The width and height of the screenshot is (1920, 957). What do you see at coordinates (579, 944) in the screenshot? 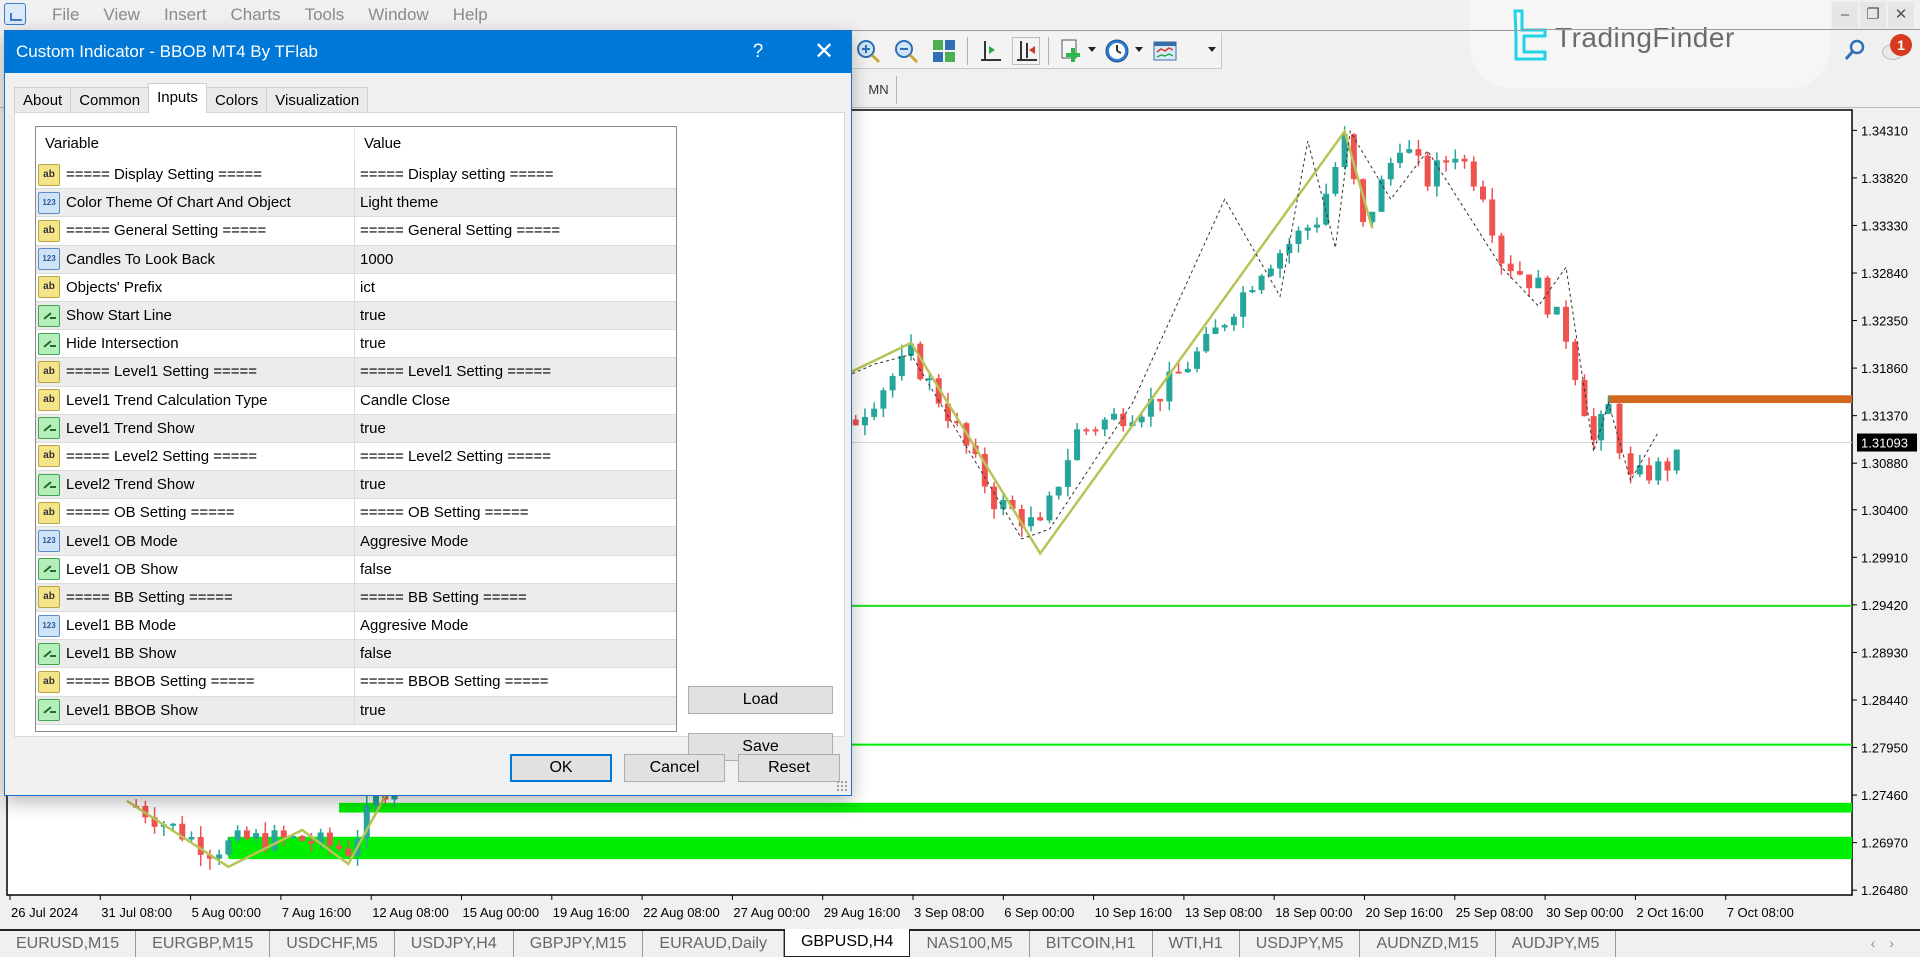
I see `symbol-tab: GBPJPY,M15` at bounding box center [579, 944].